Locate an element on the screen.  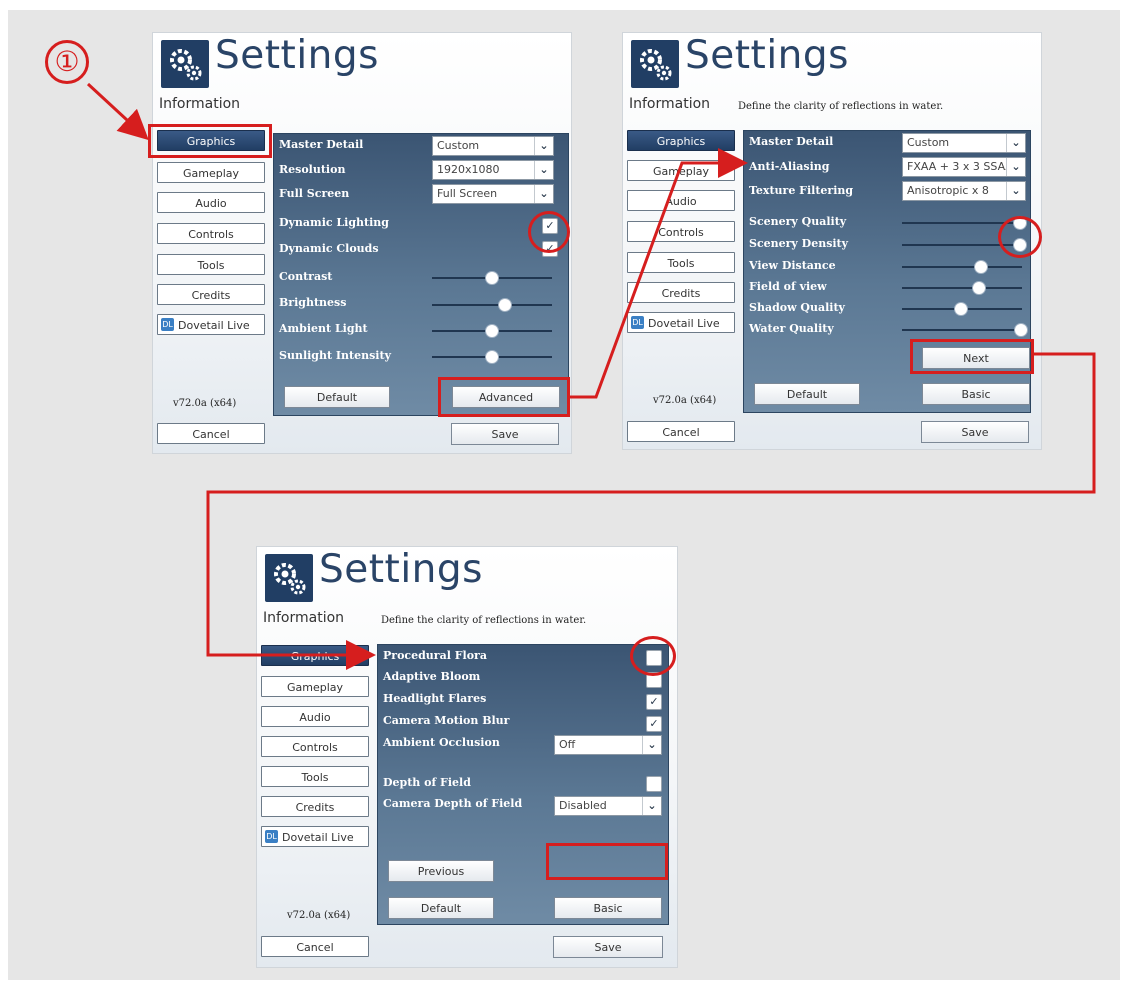
arrow-advanced-to-anti-aliasing is located at coordinates (659, 273).